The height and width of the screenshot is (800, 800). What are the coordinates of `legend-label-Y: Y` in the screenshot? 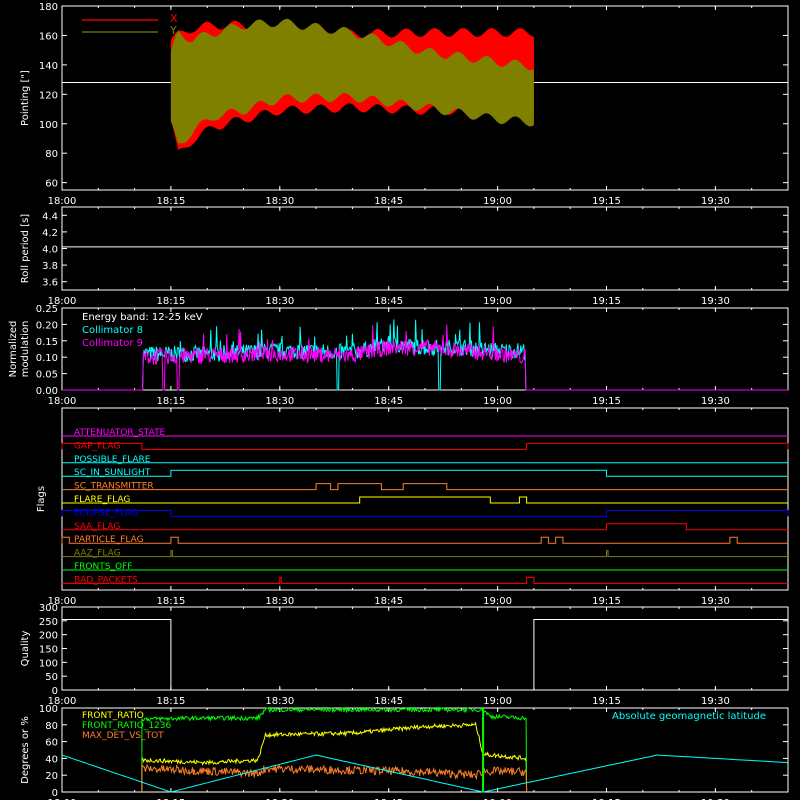 It's located at (173, 30).